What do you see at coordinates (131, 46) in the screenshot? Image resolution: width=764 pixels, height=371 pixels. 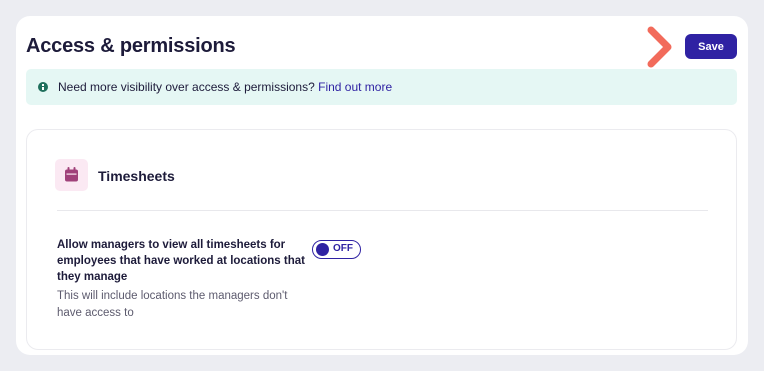 I see `page-title: Access & permissions` at bounding box center [131, 46].